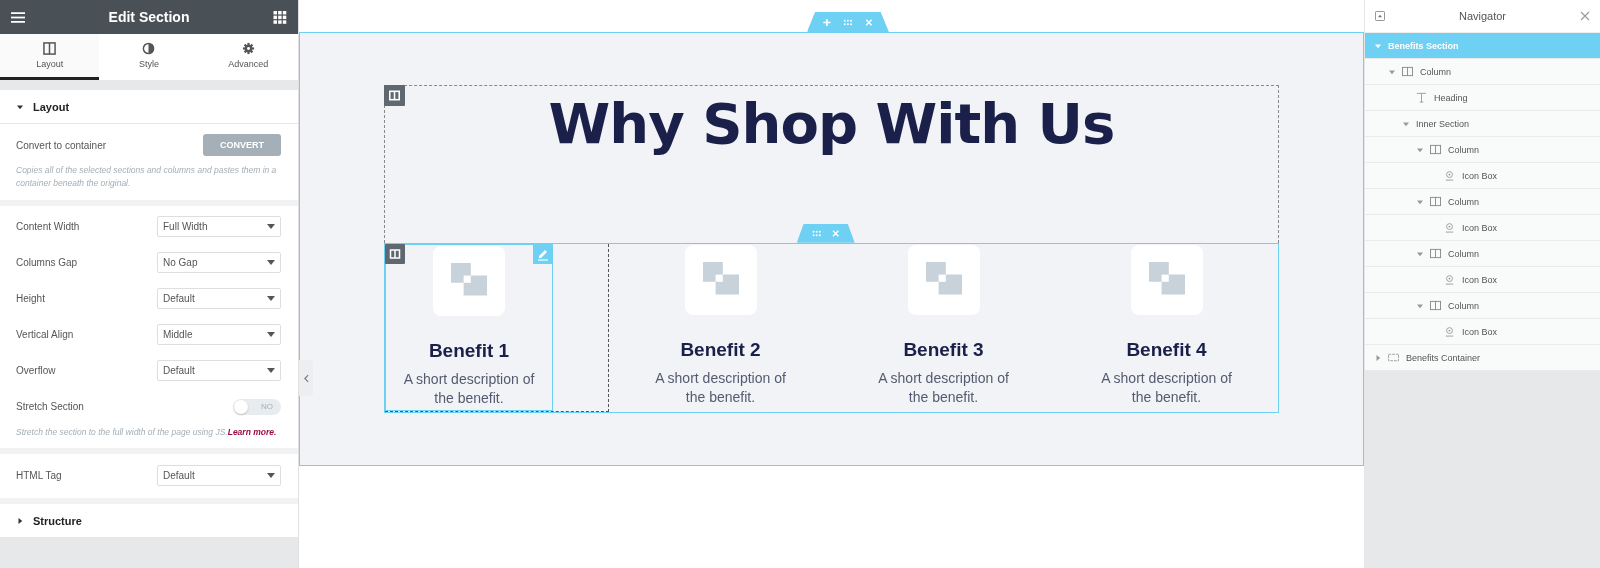 The width and height of the screenshot is (1600, 568). I want to click on help-text: Copies all of the selected sections and columns and pastes them in a container beneath the original., so click(147, 177).